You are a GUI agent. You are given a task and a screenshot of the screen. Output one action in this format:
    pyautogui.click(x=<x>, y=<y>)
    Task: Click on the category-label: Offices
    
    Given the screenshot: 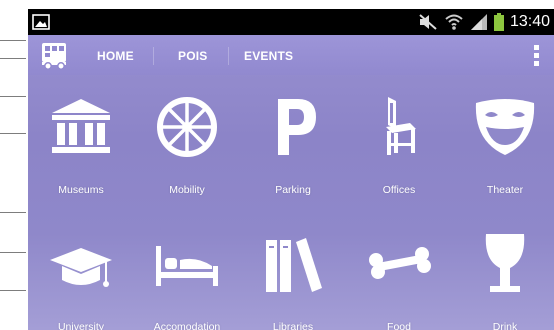 What is the action you would take?
    pyautogui.click(x=399, y=190)
    